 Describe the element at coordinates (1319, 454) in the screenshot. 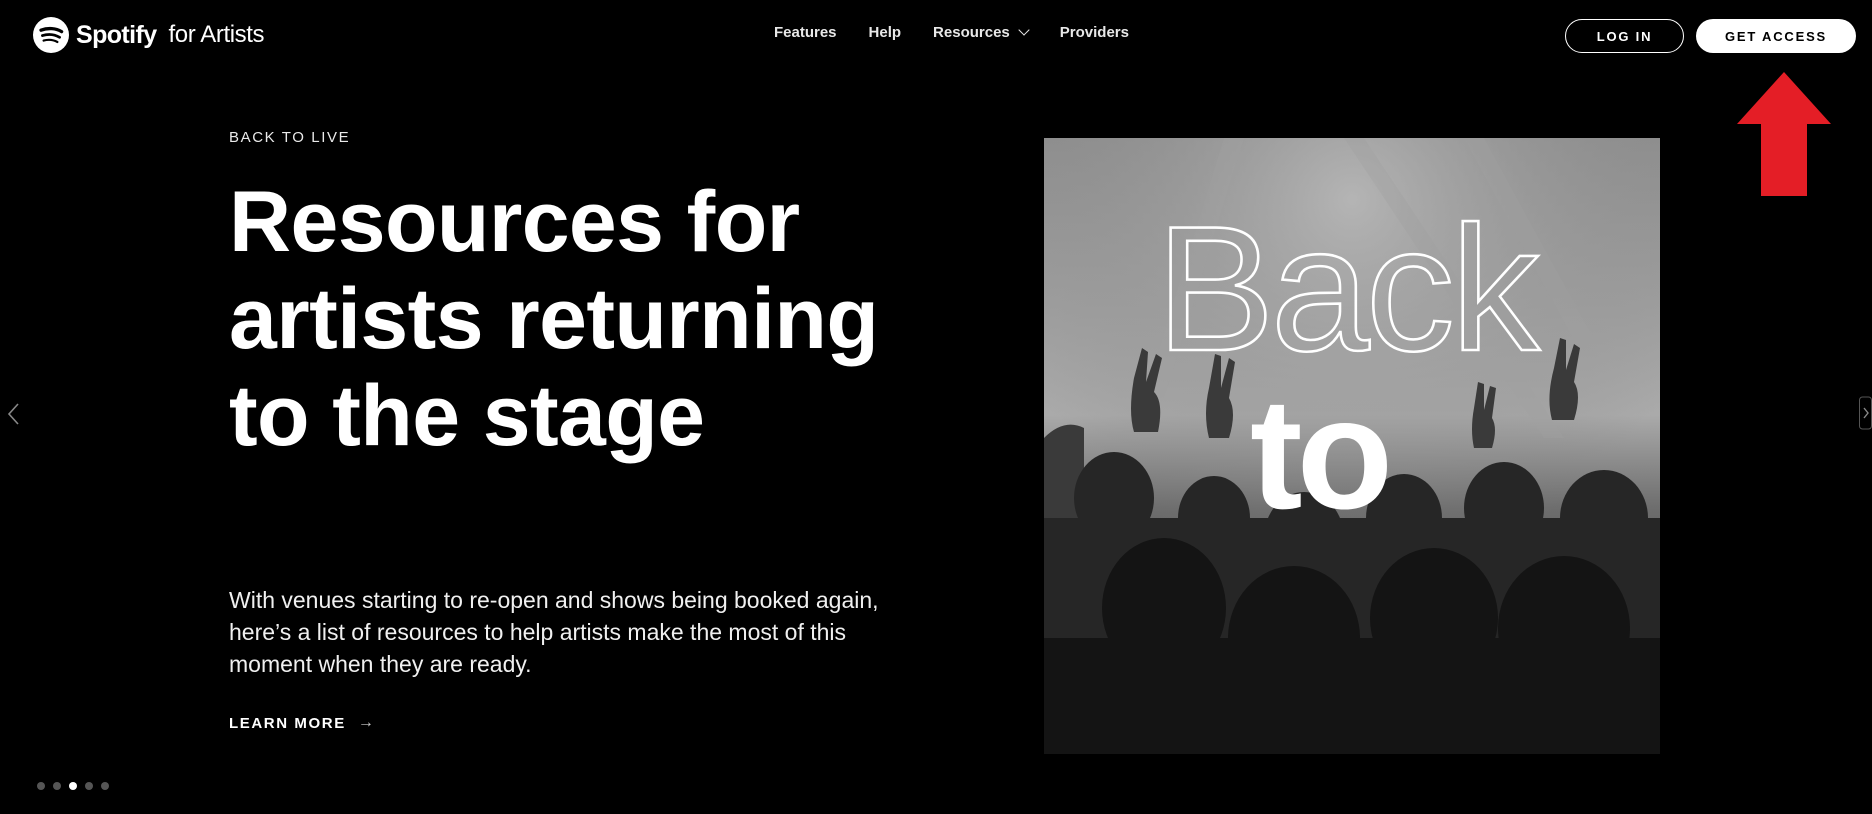

I see `image-text-to: to` at that location.